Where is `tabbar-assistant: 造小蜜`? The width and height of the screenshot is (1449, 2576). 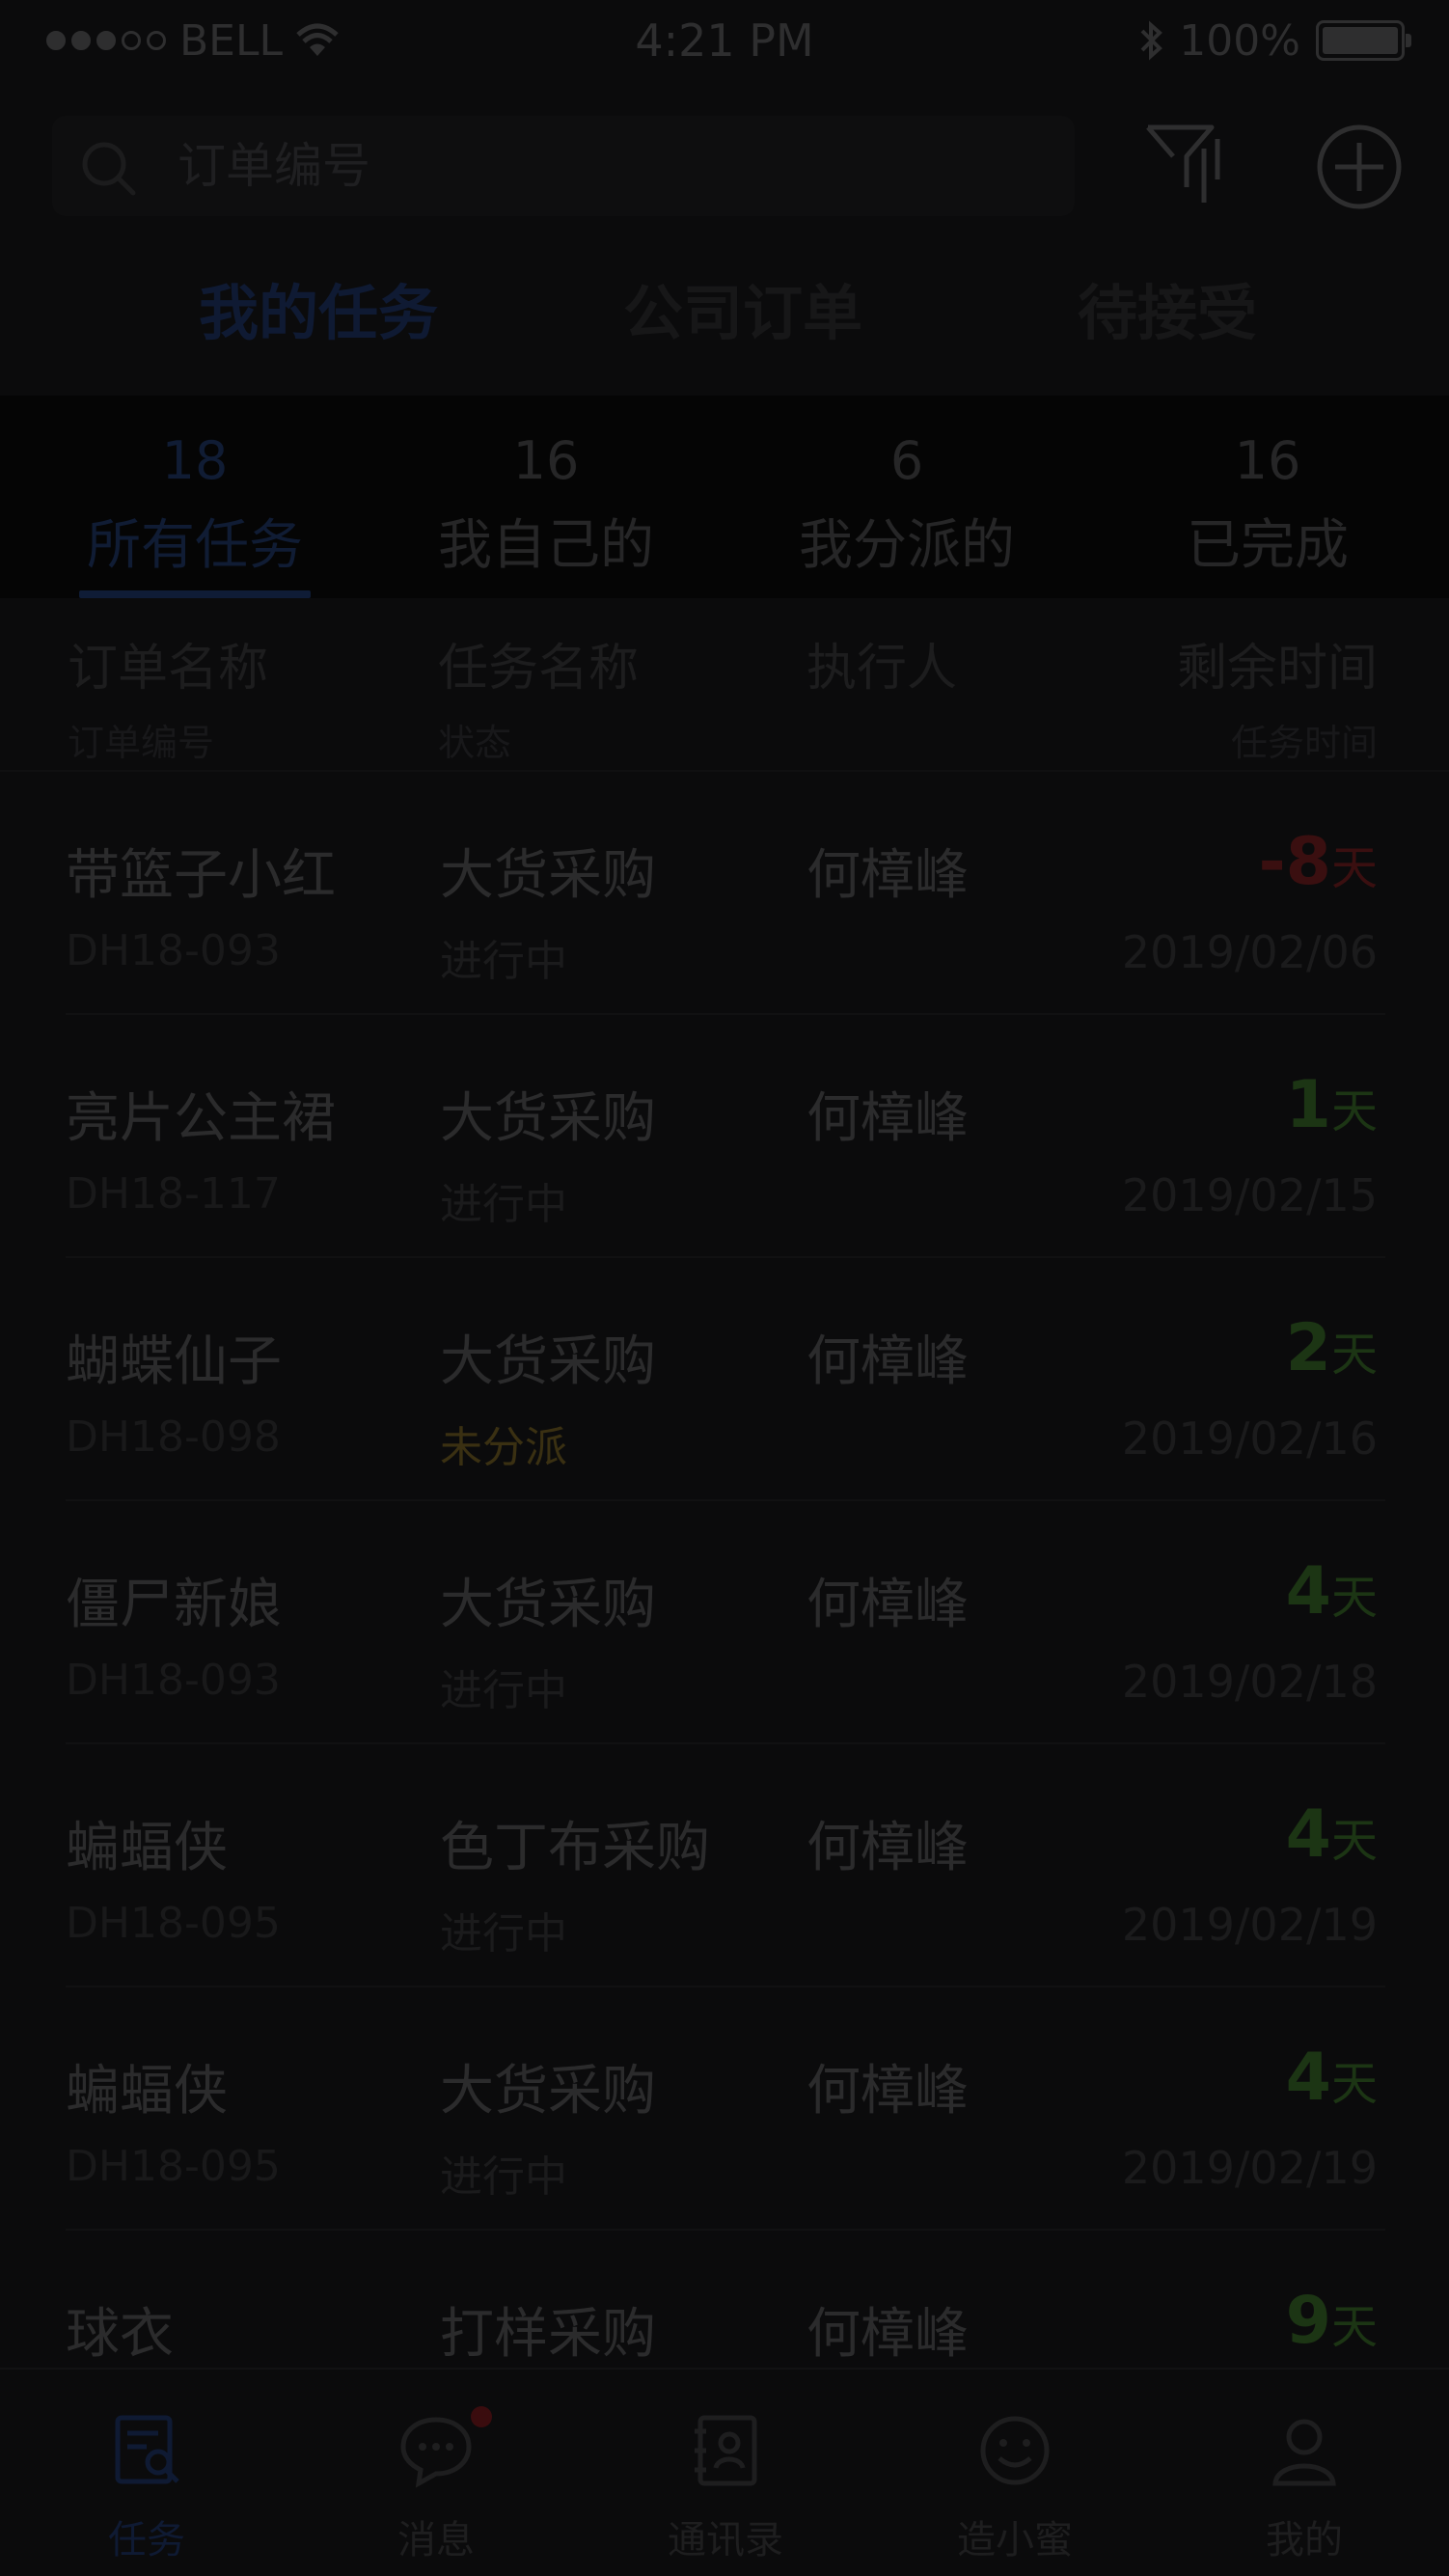 tabbar-assistant: 造小蜜 is located at coordinates (1015, 2473).